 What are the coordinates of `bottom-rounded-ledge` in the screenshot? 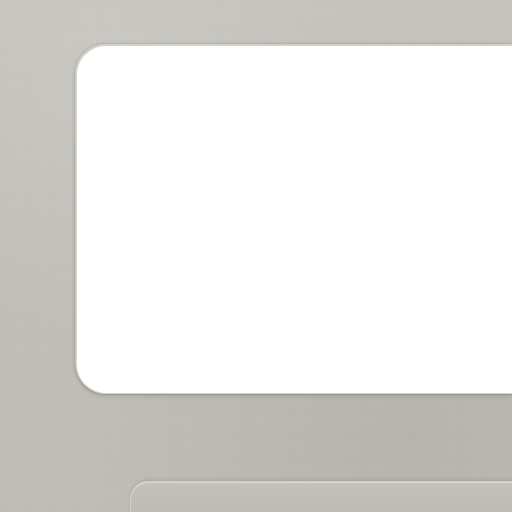 It's located at (321, 496).